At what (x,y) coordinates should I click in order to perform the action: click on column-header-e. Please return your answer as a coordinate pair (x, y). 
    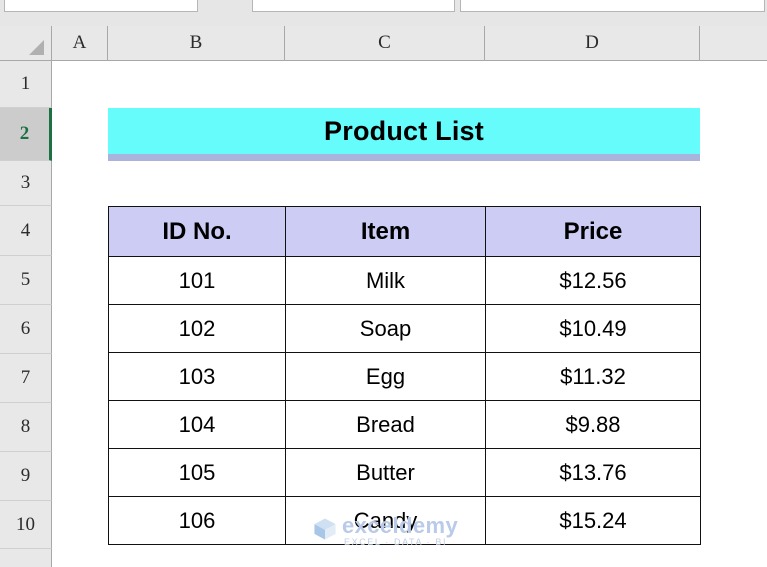
    Looking at the image, I should click on (733, 43).